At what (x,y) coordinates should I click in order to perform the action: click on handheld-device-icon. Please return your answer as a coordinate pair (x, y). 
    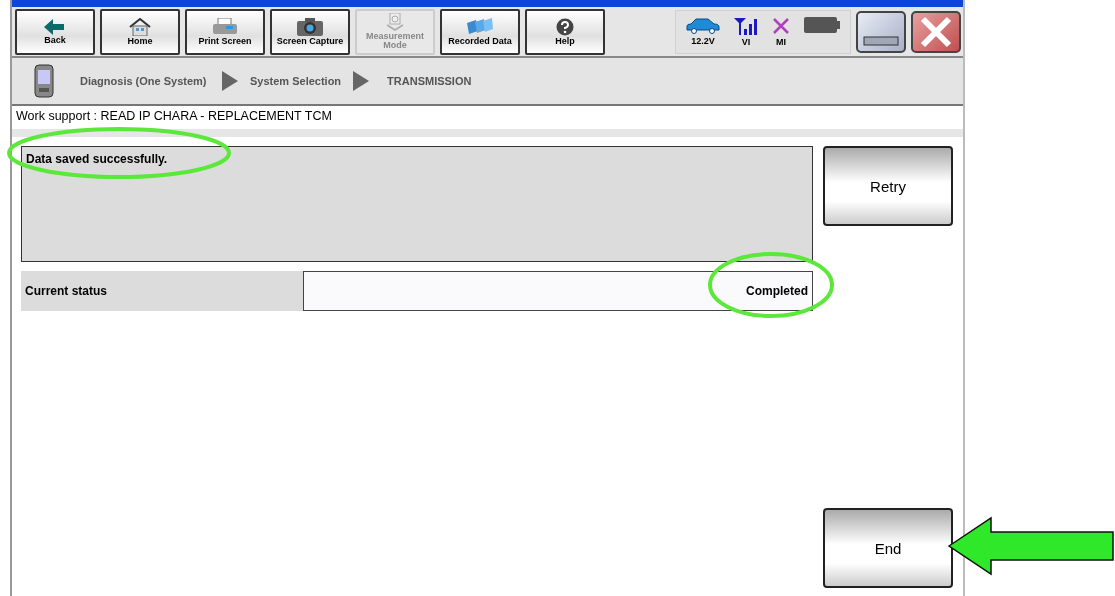
    Looking at the image, I should click on (44, 81).